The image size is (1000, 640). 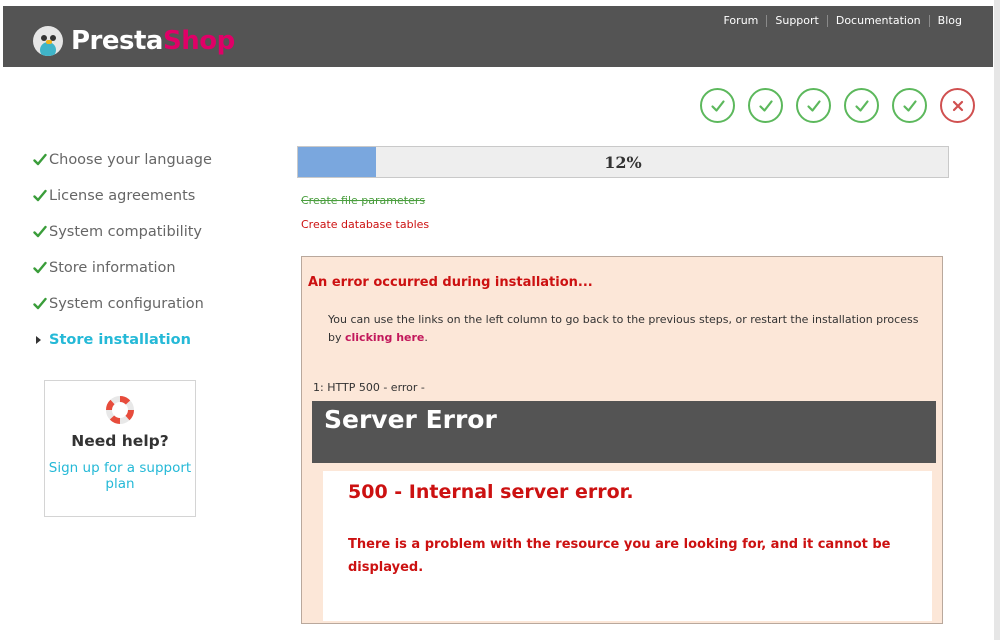 I want to click on sidebar-item-system-configuration: System configuration, so click(x=122, y=304).